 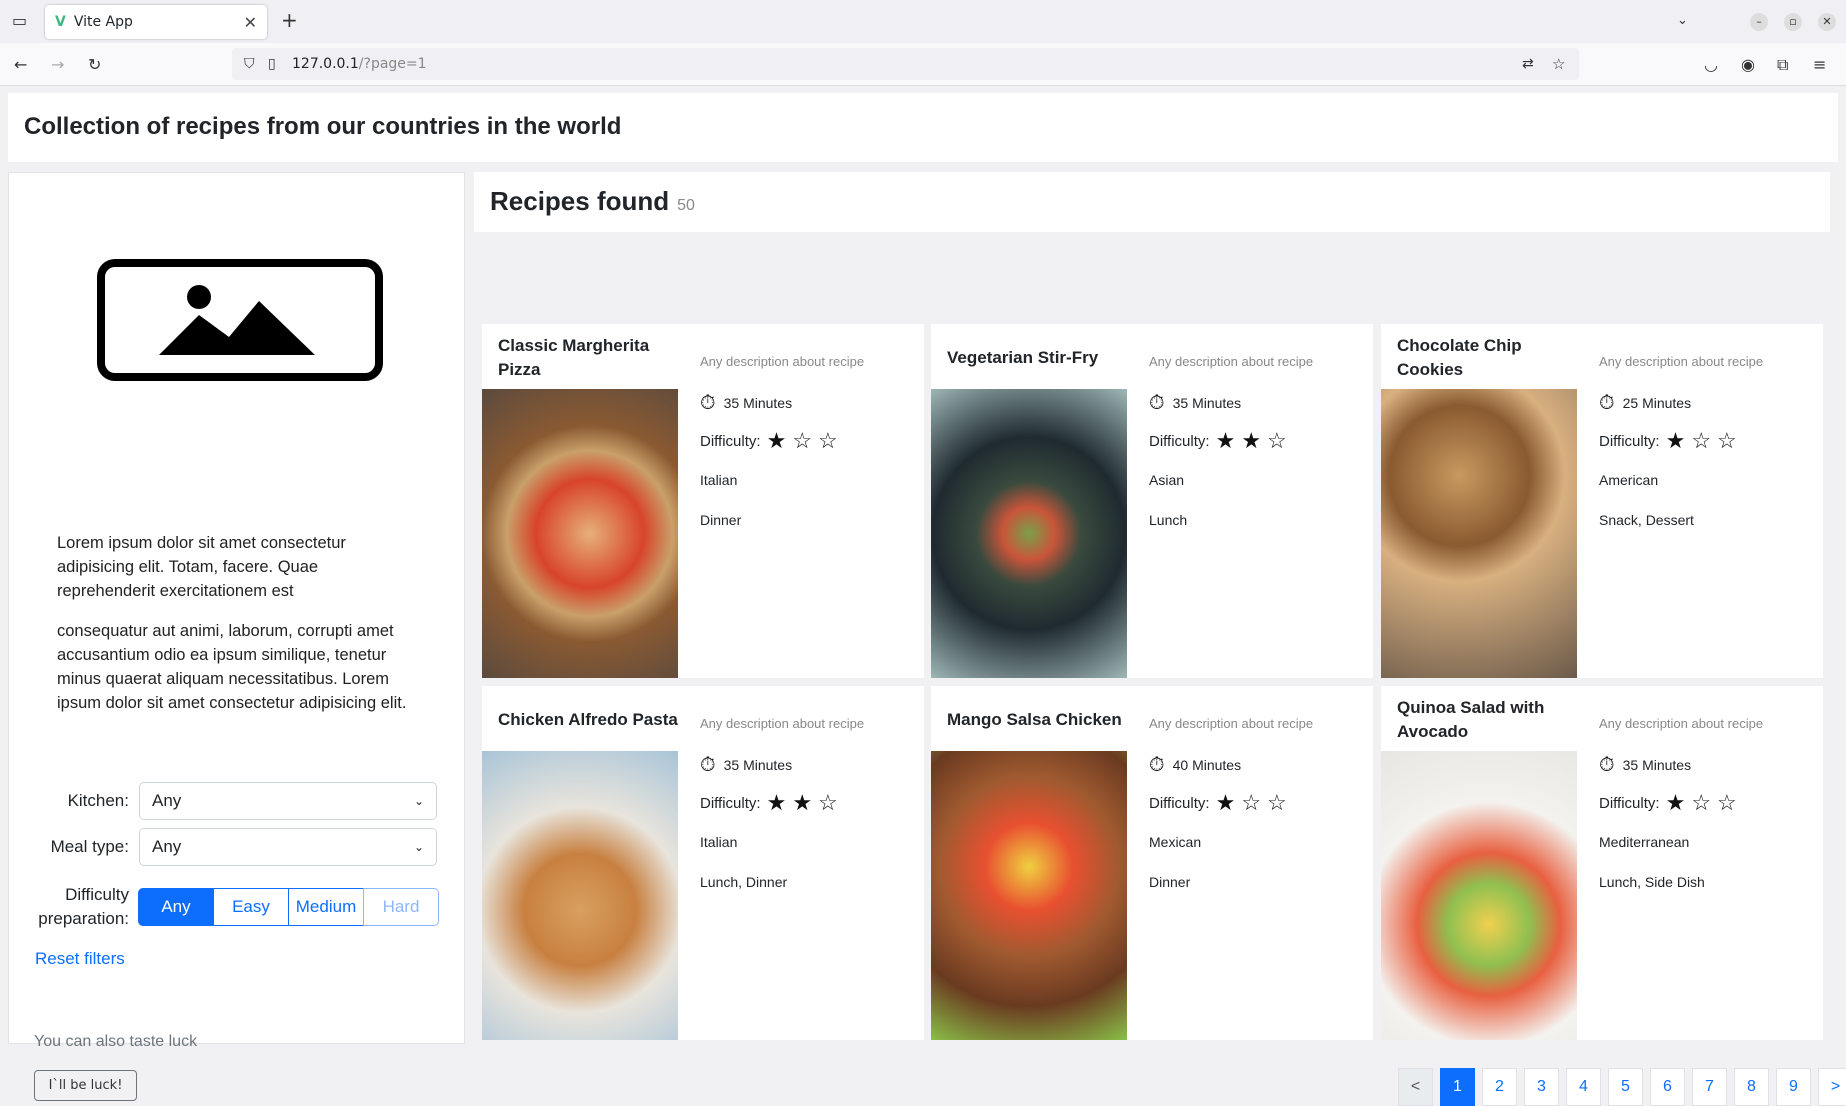 What do you see at coordinates (1759, 22) in the screenshot?
I see `minimize-icon: –` at bounding box center [1759, 22].